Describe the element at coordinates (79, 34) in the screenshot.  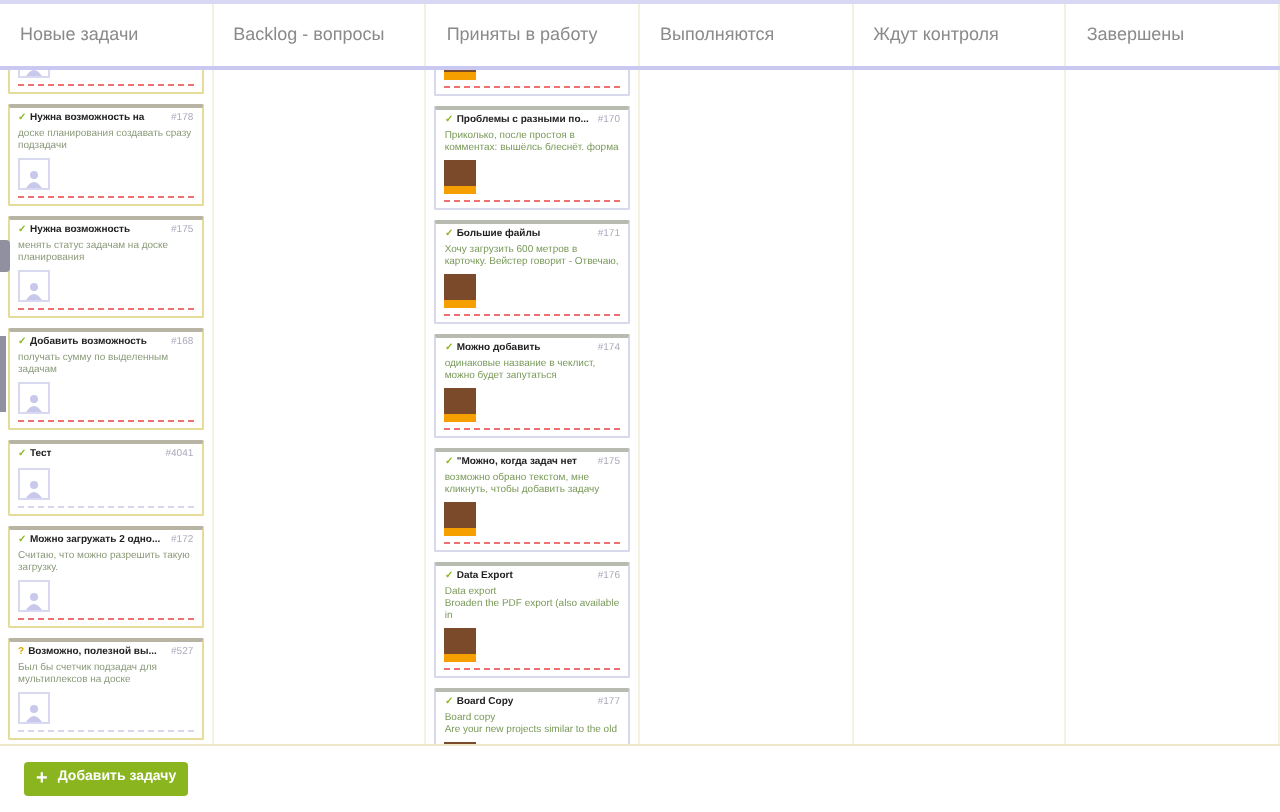
I see `column-title: Новые задачи` at that location.